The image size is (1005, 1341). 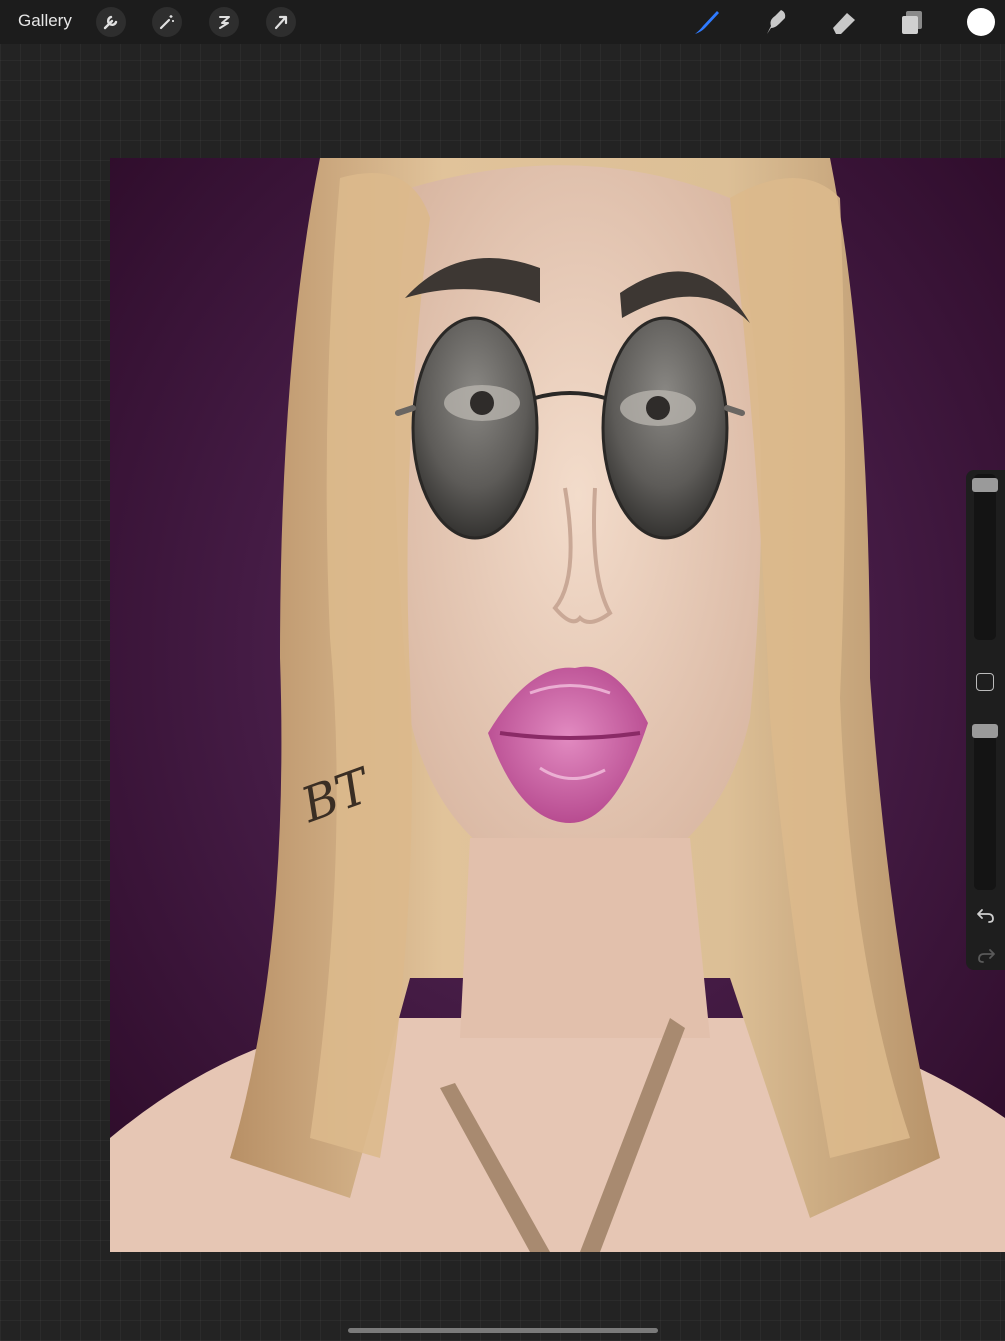 I want to click on top-toolbar: Gallery, so click(x=502, y=22).